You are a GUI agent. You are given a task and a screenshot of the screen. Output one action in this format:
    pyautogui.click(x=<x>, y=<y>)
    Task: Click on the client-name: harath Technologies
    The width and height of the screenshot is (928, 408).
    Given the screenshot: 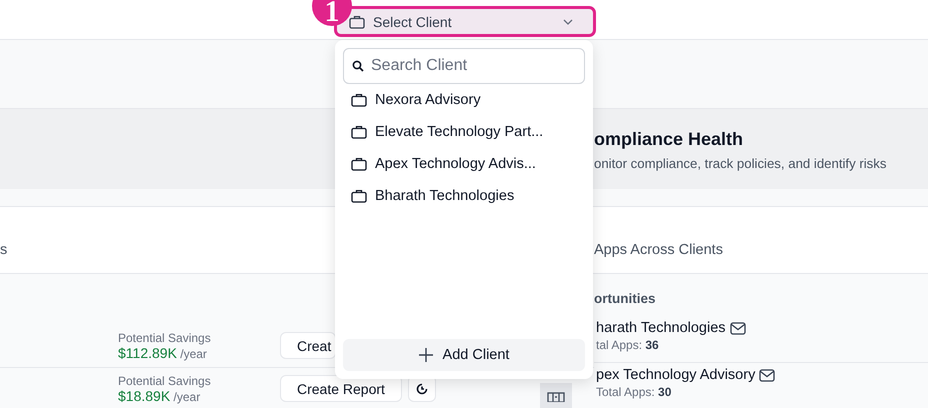 What is the action you would take?
    pyautogui.click(x=661, y=328)
    